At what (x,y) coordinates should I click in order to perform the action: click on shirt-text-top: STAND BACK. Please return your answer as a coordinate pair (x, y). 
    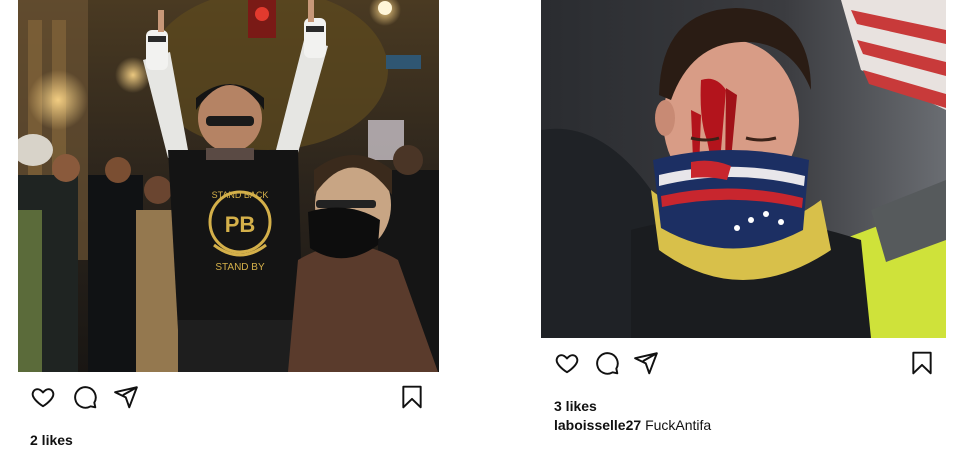
    Looking at the image, I should click on (240, 195).